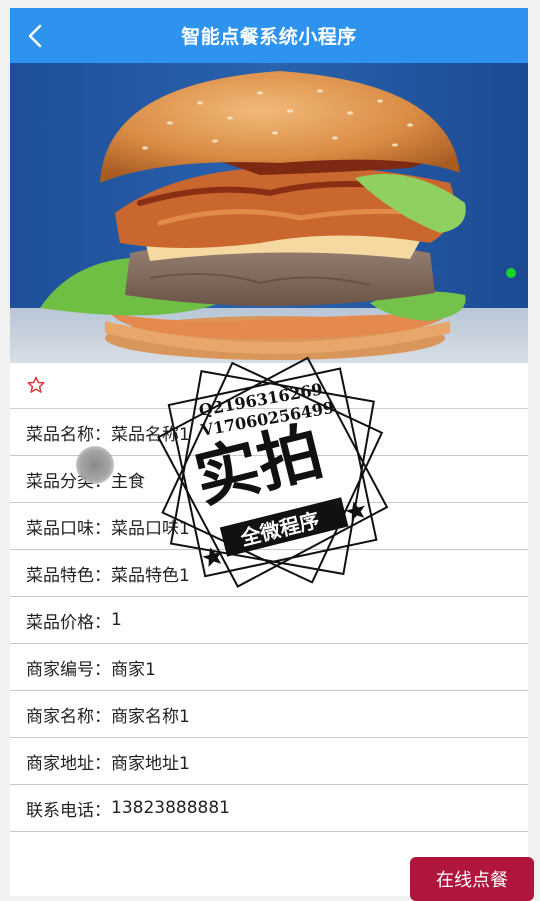  Describe the element at coordinates (269, 526) in the screenshot. I see `field-dish-flavor: 菜品口味： 菜品口味1` at that location.